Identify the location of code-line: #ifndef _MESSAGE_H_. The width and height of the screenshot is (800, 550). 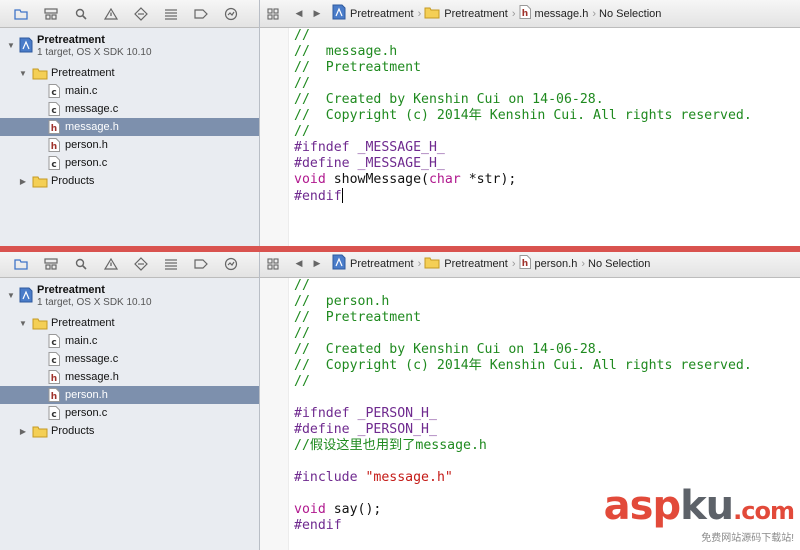
(523, 148).